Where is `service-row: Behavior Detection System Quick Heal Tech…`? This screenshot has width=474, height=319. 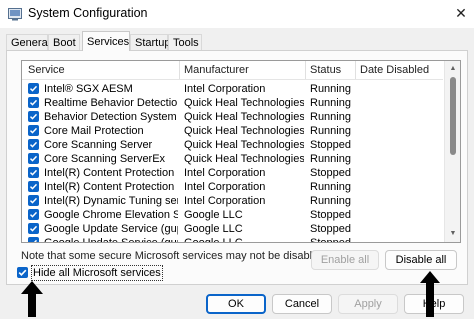 service-row: Behavior Detection System Quick Heal Tech… is located at coordinates (232, 117).